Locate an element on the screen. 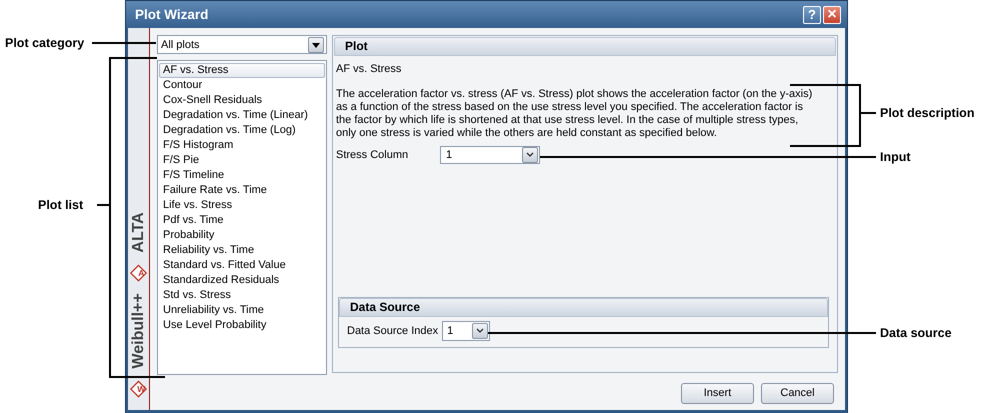 This screenshot has height=413, width=985. plot-name: AF vs. Stress is located at coordinates (369, 69).